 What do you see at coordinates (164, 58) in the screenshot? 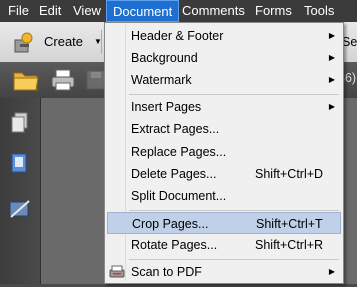
I see `menu-item-label: Background` at bounding box center [164, 58].